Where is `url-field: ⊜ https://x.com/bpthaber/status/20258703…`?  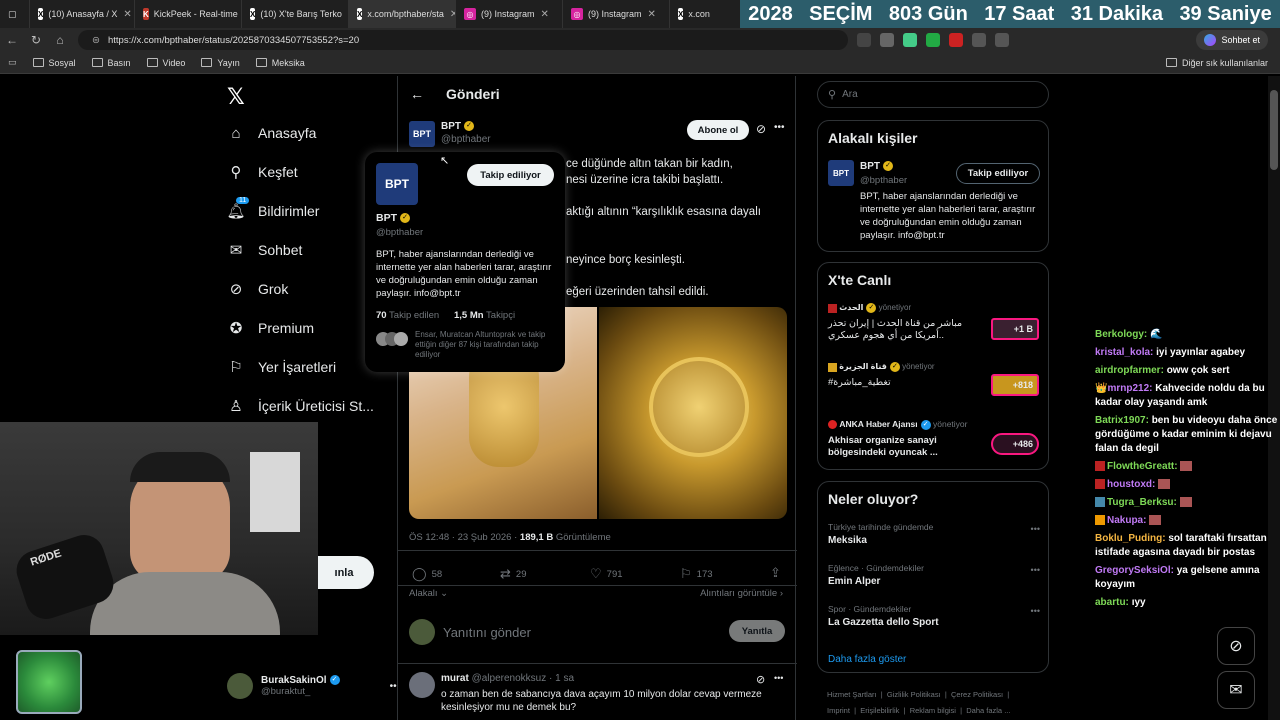
url-field: ⊜ https://x.com/bpthaber/status/20258703… is located at coordinates (463, 40).